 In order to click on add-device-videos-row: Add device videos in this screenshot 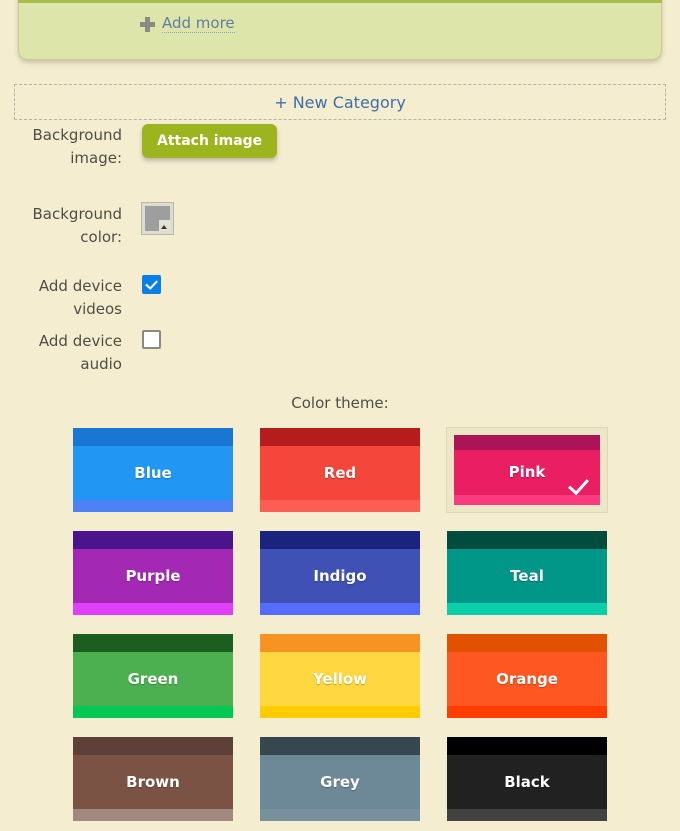, I will do `click(80, 298)`.